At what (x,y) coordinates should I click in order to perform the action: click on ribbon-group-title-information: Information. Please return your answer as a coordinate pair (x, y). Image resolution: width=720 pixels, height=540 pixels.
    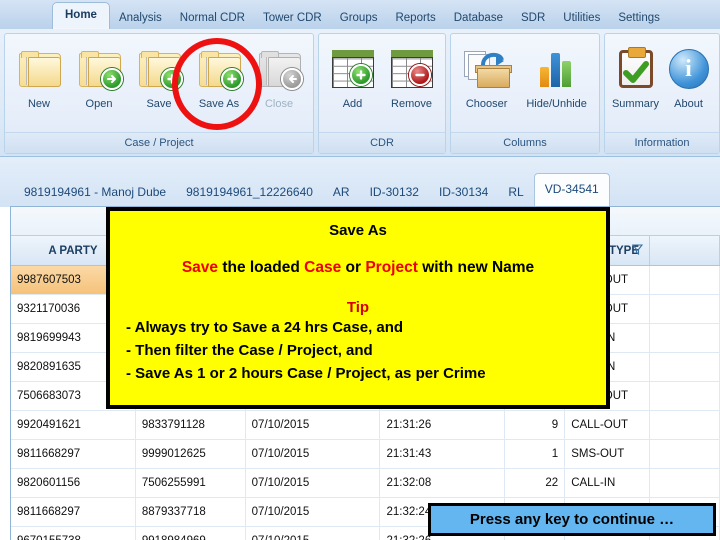
    Looking at the image, I should click on (662, 142).